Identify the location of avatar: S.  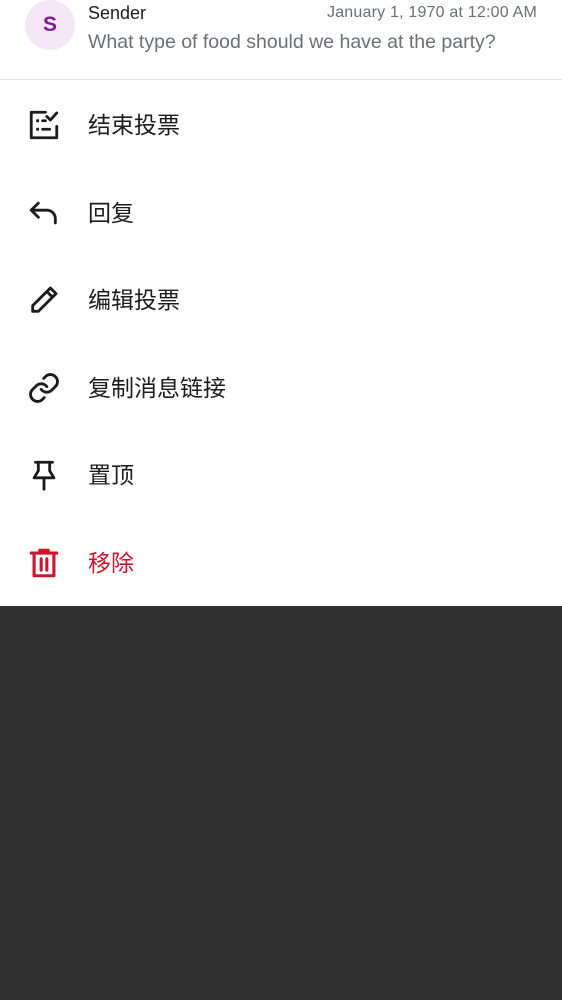
(50, 25).